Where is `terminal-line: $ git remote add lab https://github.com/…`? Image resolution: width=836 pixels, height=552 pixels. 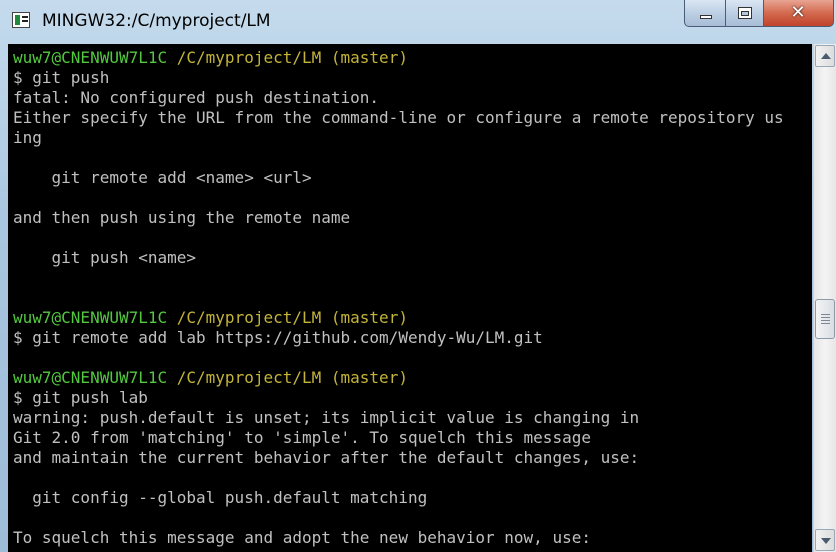
terminal-line: $ git remote add lab https://github.com/… is located at coordinates (398, 338).